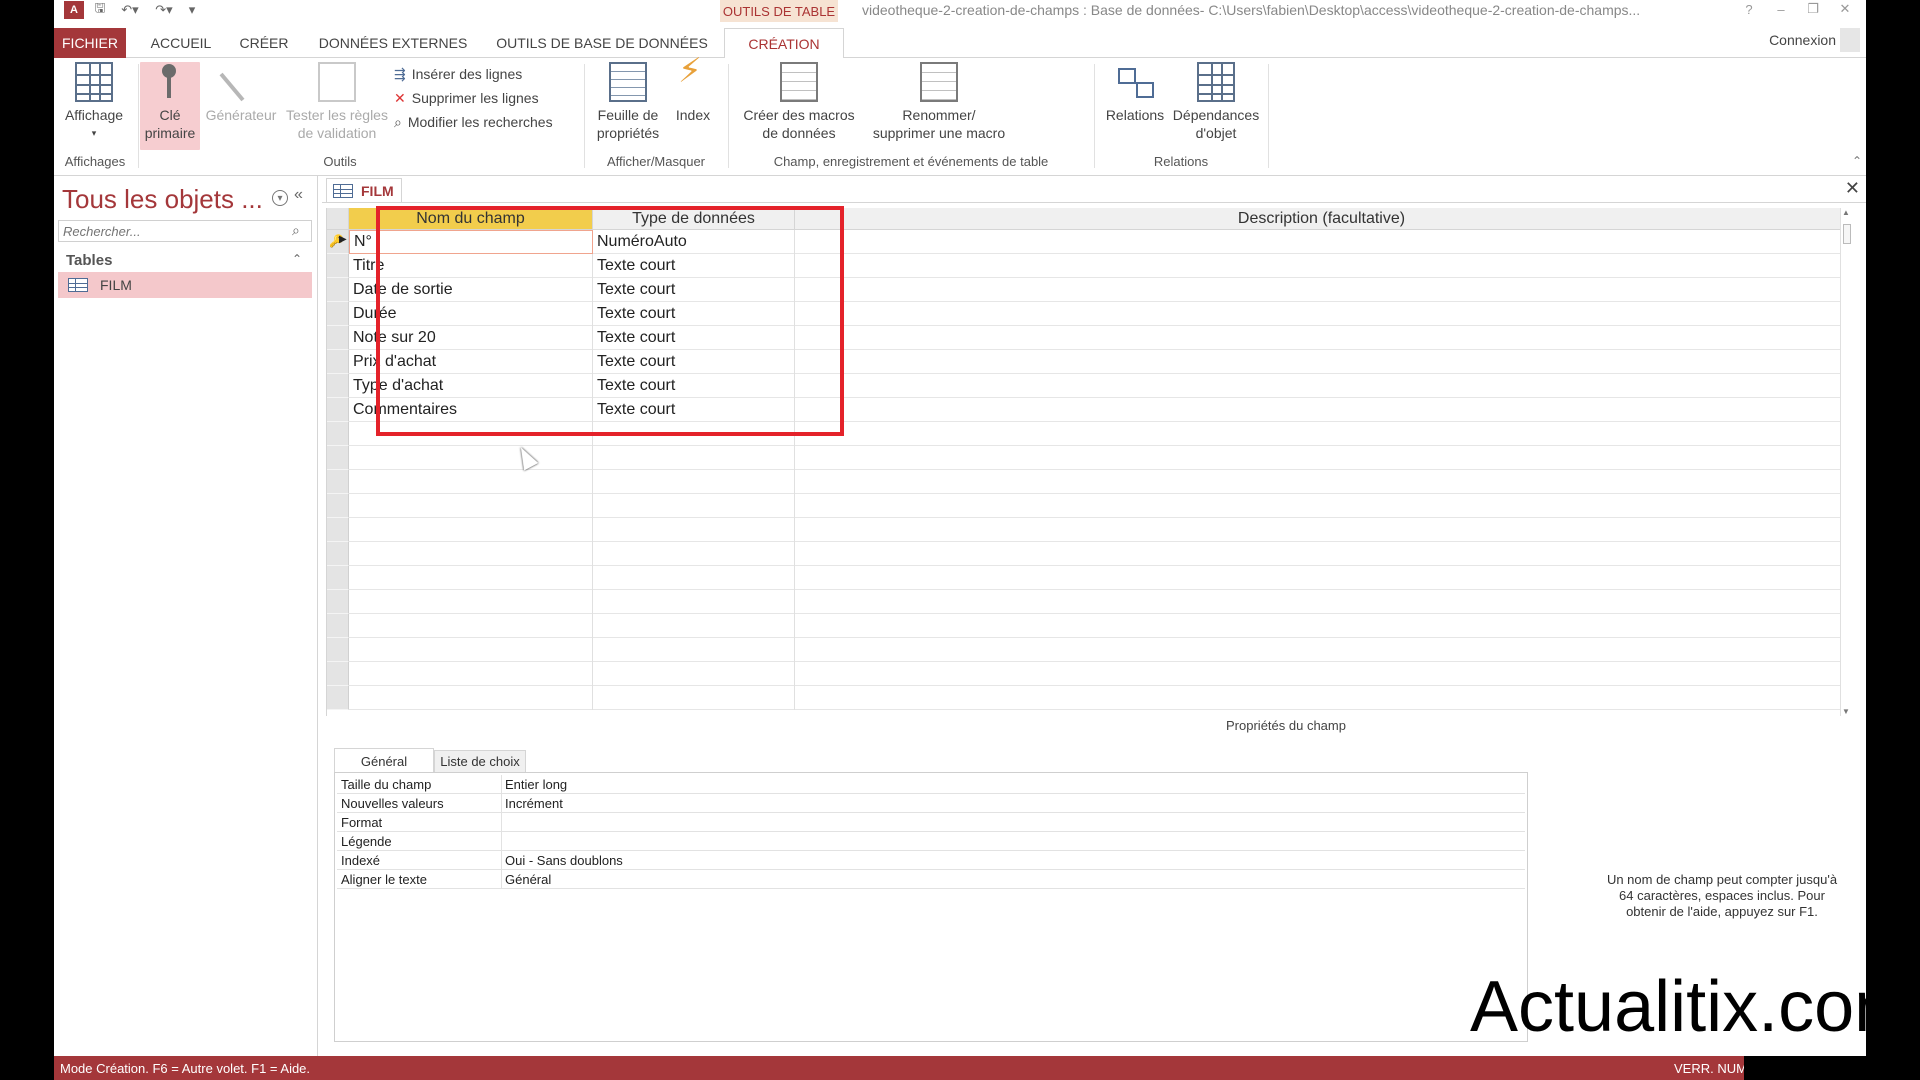 Image resolution: width=1920 pixels, height=1080 pixels. What do you see at coordinates (471, 410) in the screenshot?
I see `field-name-cell: Commentaires` at bounding box center [471, 410].